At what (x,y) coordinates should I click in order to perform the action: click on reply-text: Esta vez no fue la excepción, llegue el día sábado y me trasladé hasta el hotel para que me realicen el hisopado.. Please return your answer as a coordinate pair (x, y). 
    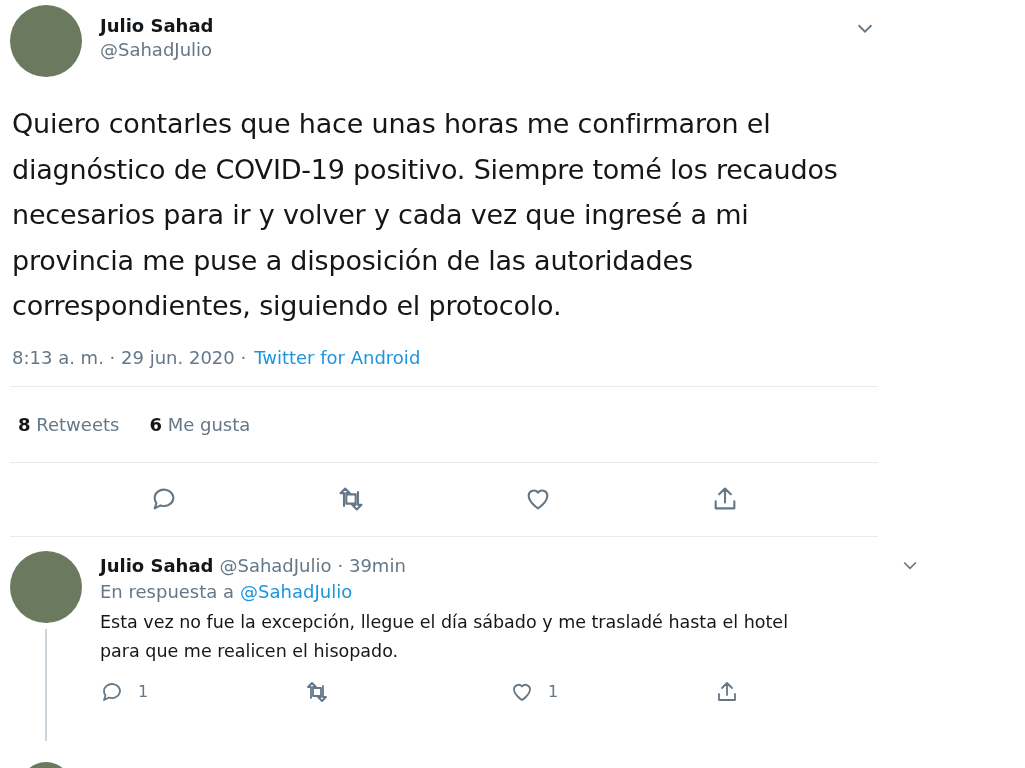
    Looking at the image, I should click on (444, 636).